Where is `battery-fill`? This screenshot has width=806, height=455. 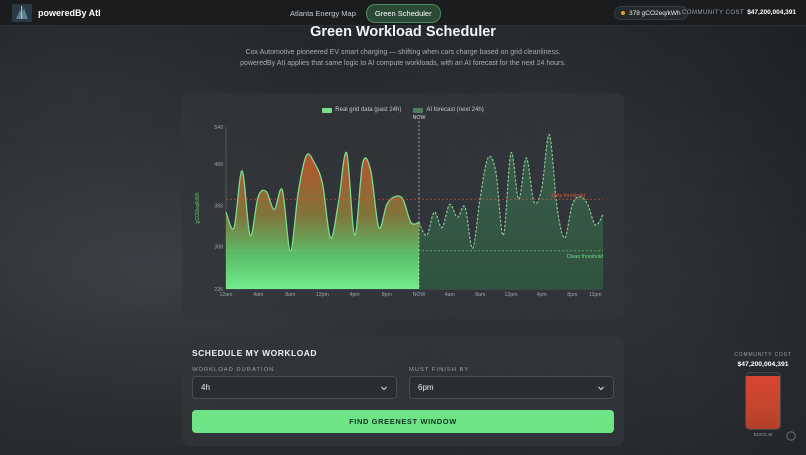 battery-fill is located at coordinates (763, 402).